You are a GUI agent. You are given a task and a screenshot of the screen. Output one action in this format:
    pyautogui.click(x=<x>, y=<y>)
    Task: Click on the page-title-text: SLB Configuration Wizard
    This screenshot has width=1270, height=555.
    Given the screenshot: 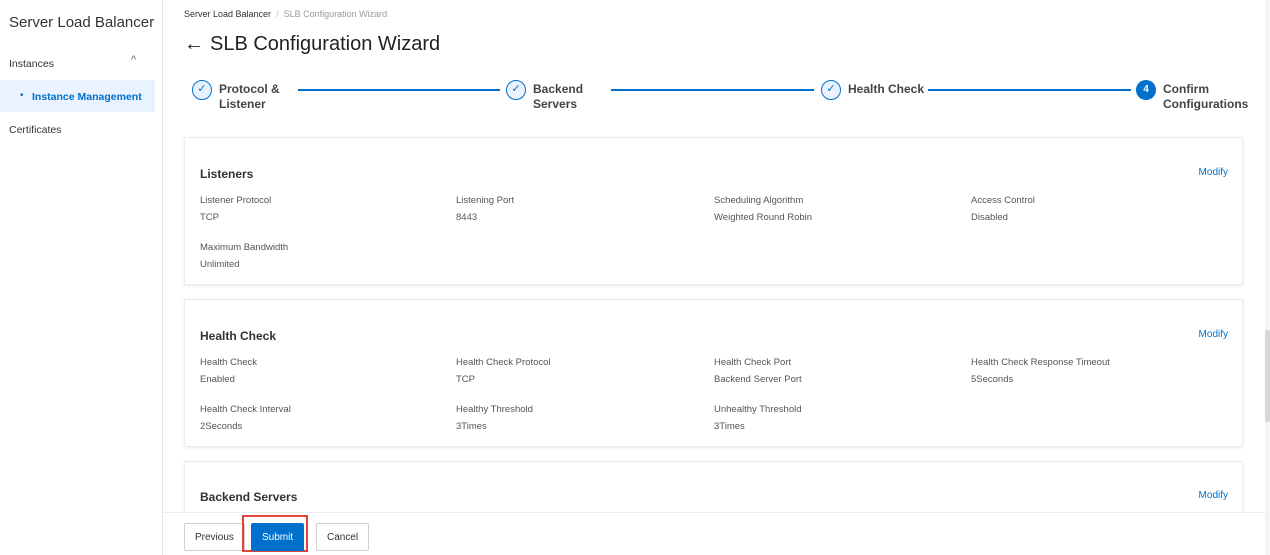 What is the action you would take?
    pyautogui.click(x=325, y=44)
    